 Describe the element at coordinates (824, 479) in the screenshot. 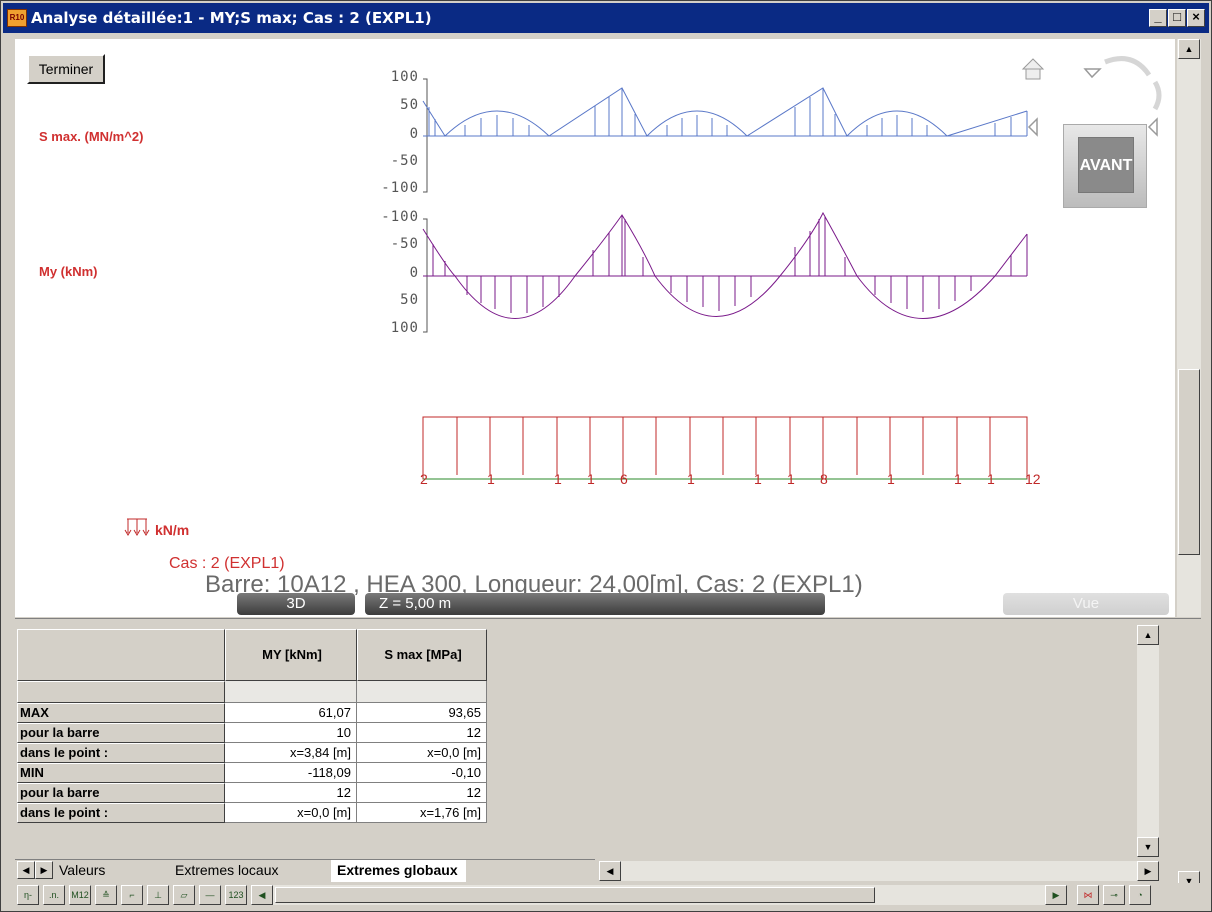

I see `load-value: 8` at that location.